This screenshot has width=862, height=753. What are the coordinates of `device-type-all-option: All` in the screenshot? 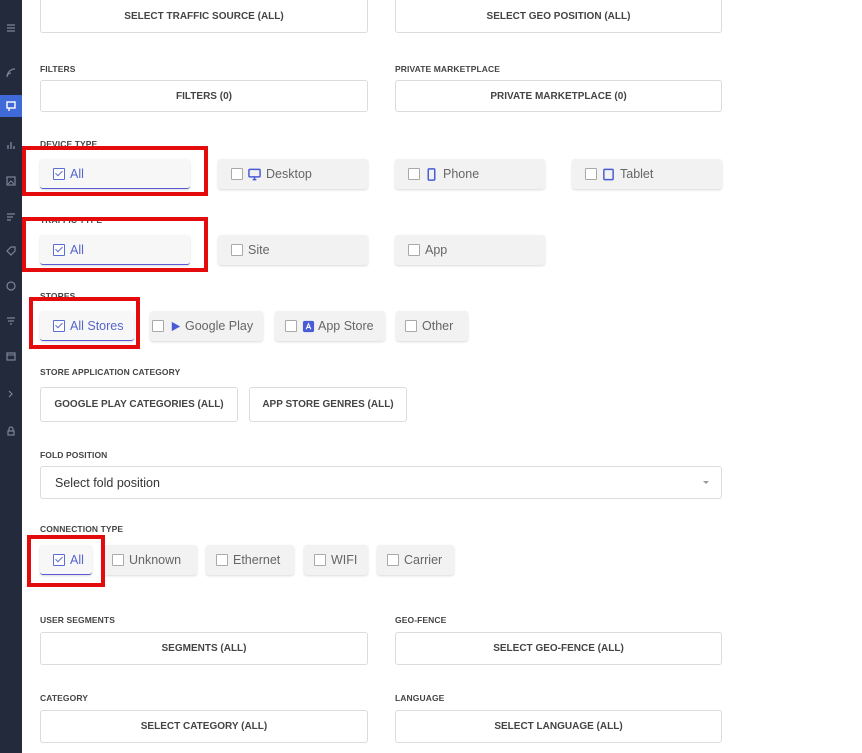 It's located at (115, 174).